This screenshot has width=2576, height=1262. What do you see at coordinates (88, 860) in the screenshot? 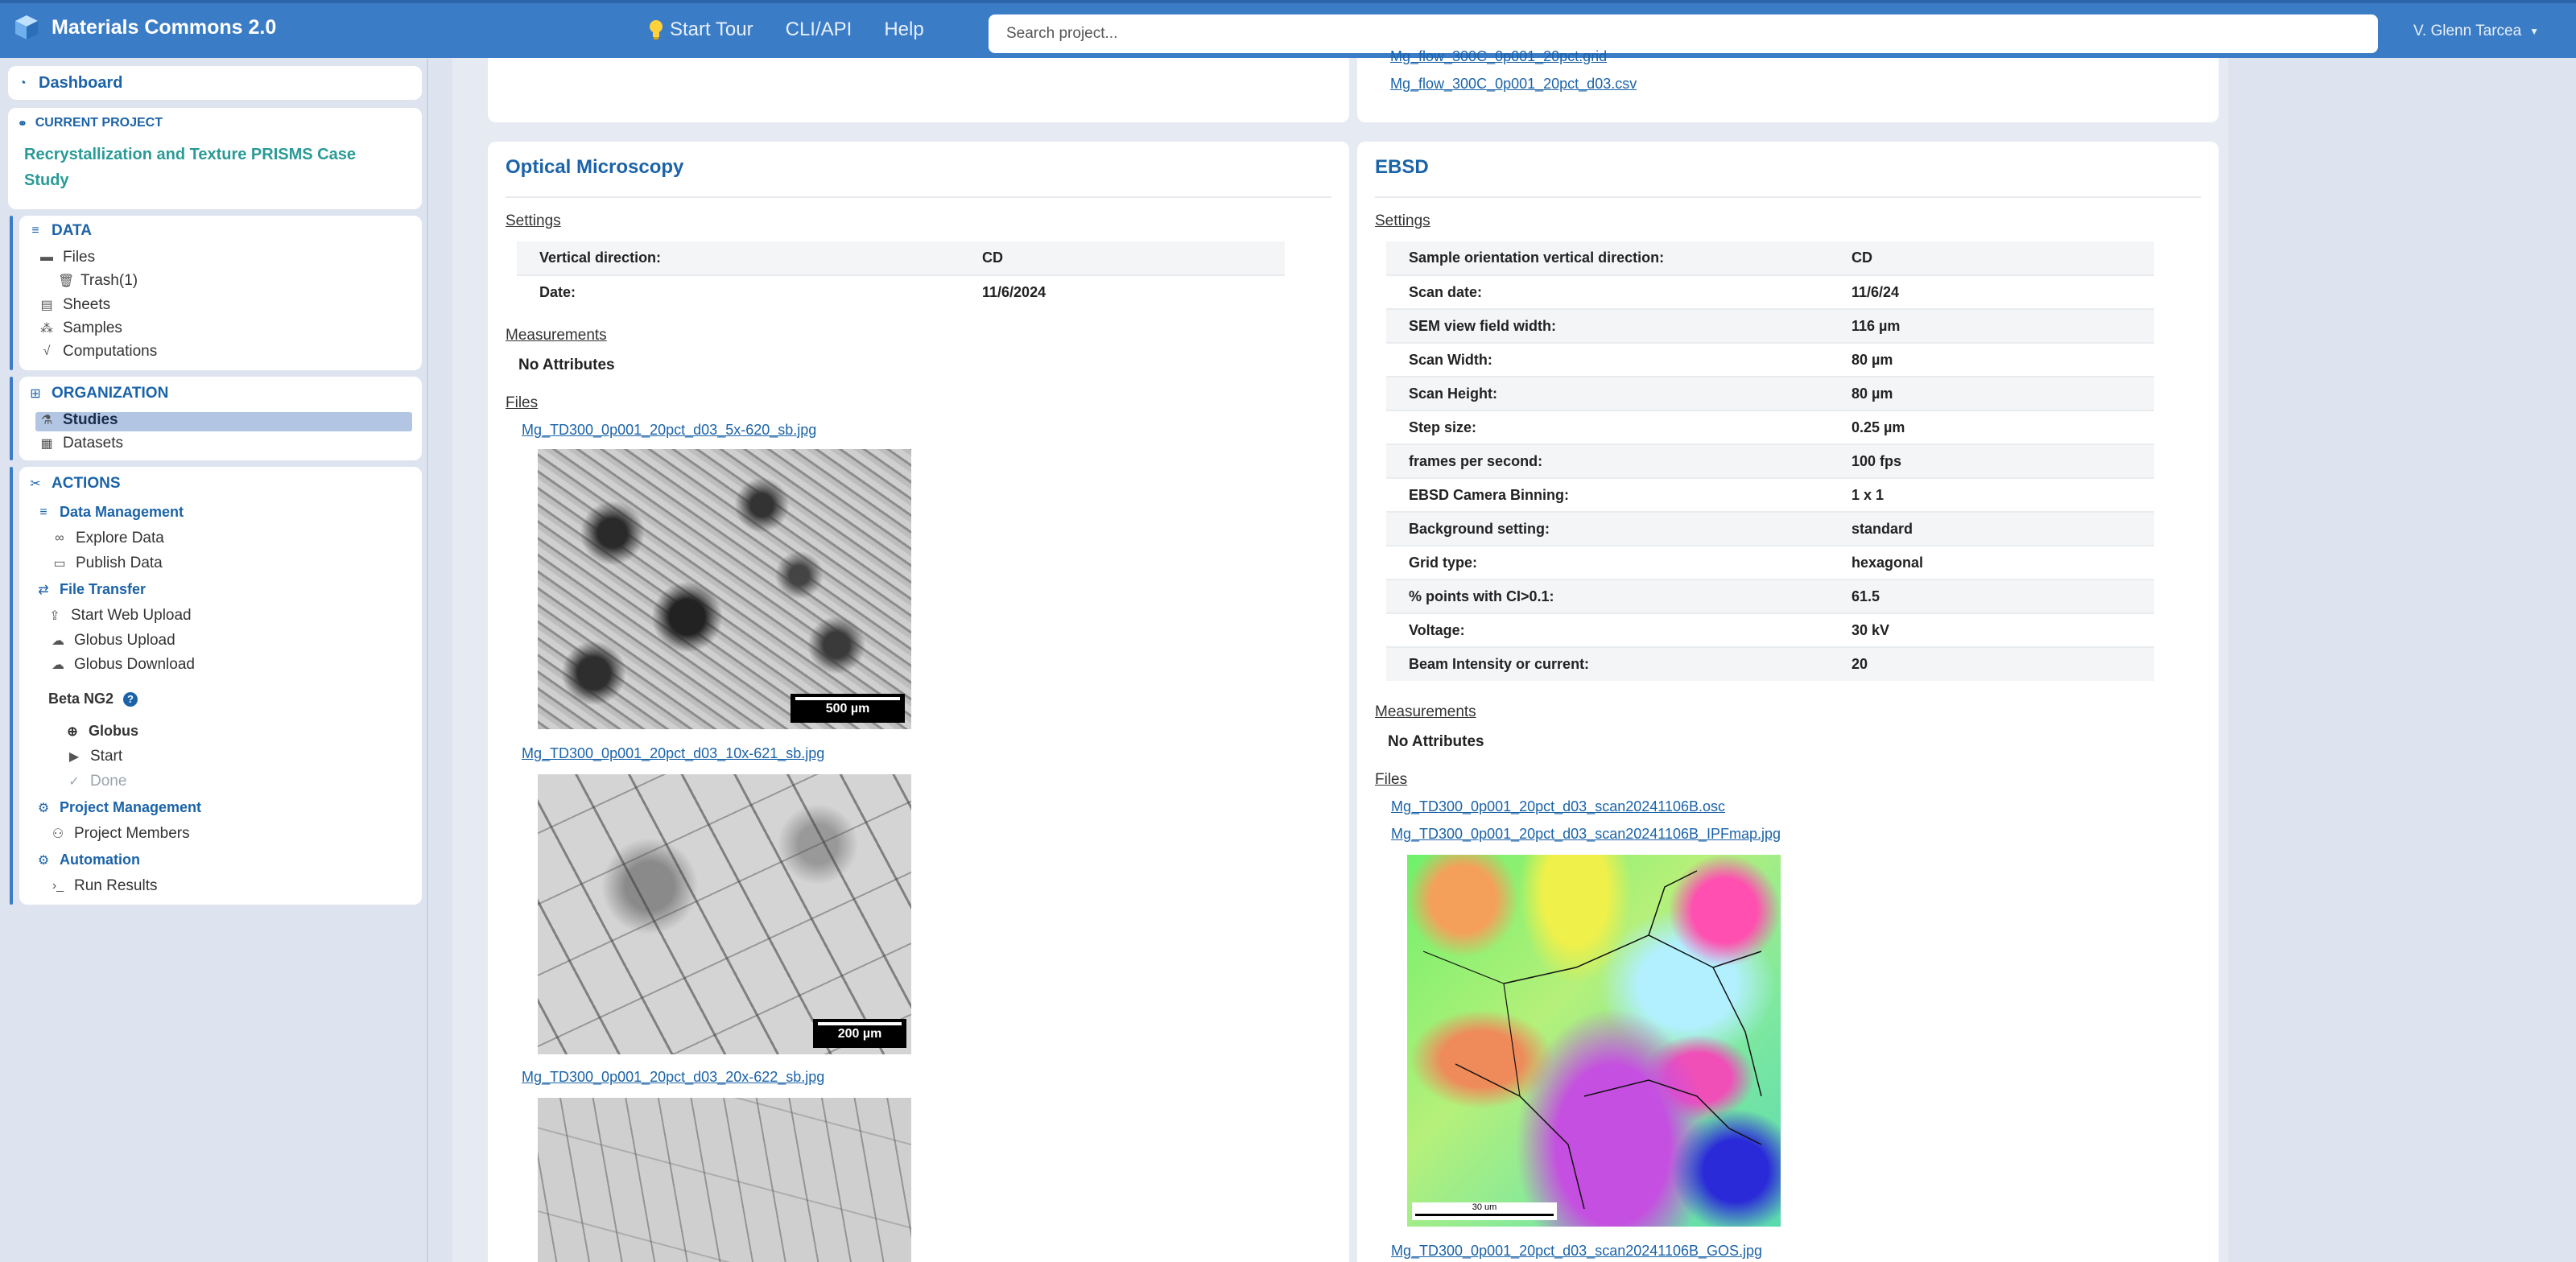
I see `automation-heading: ⚙ Automation` at bounding box center [88, 860].